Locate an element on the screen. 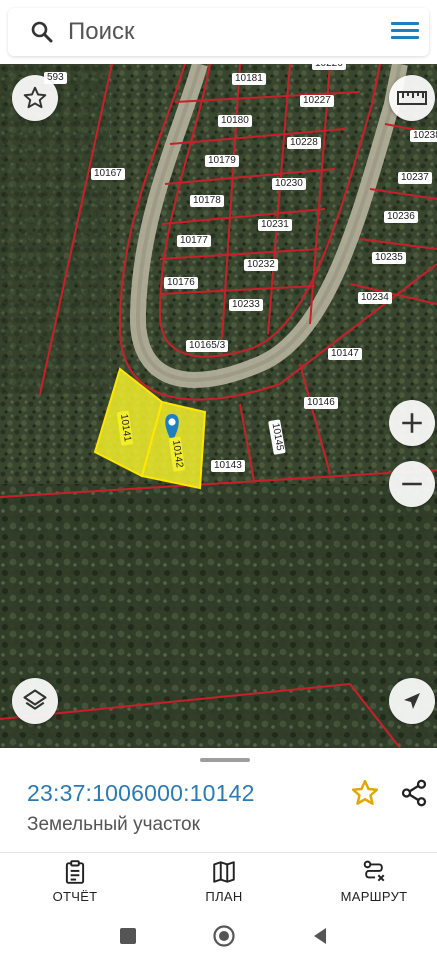 Image resolution: width=437 pixels, height=960 pixels. search-input is located at coordinates (218, 32).